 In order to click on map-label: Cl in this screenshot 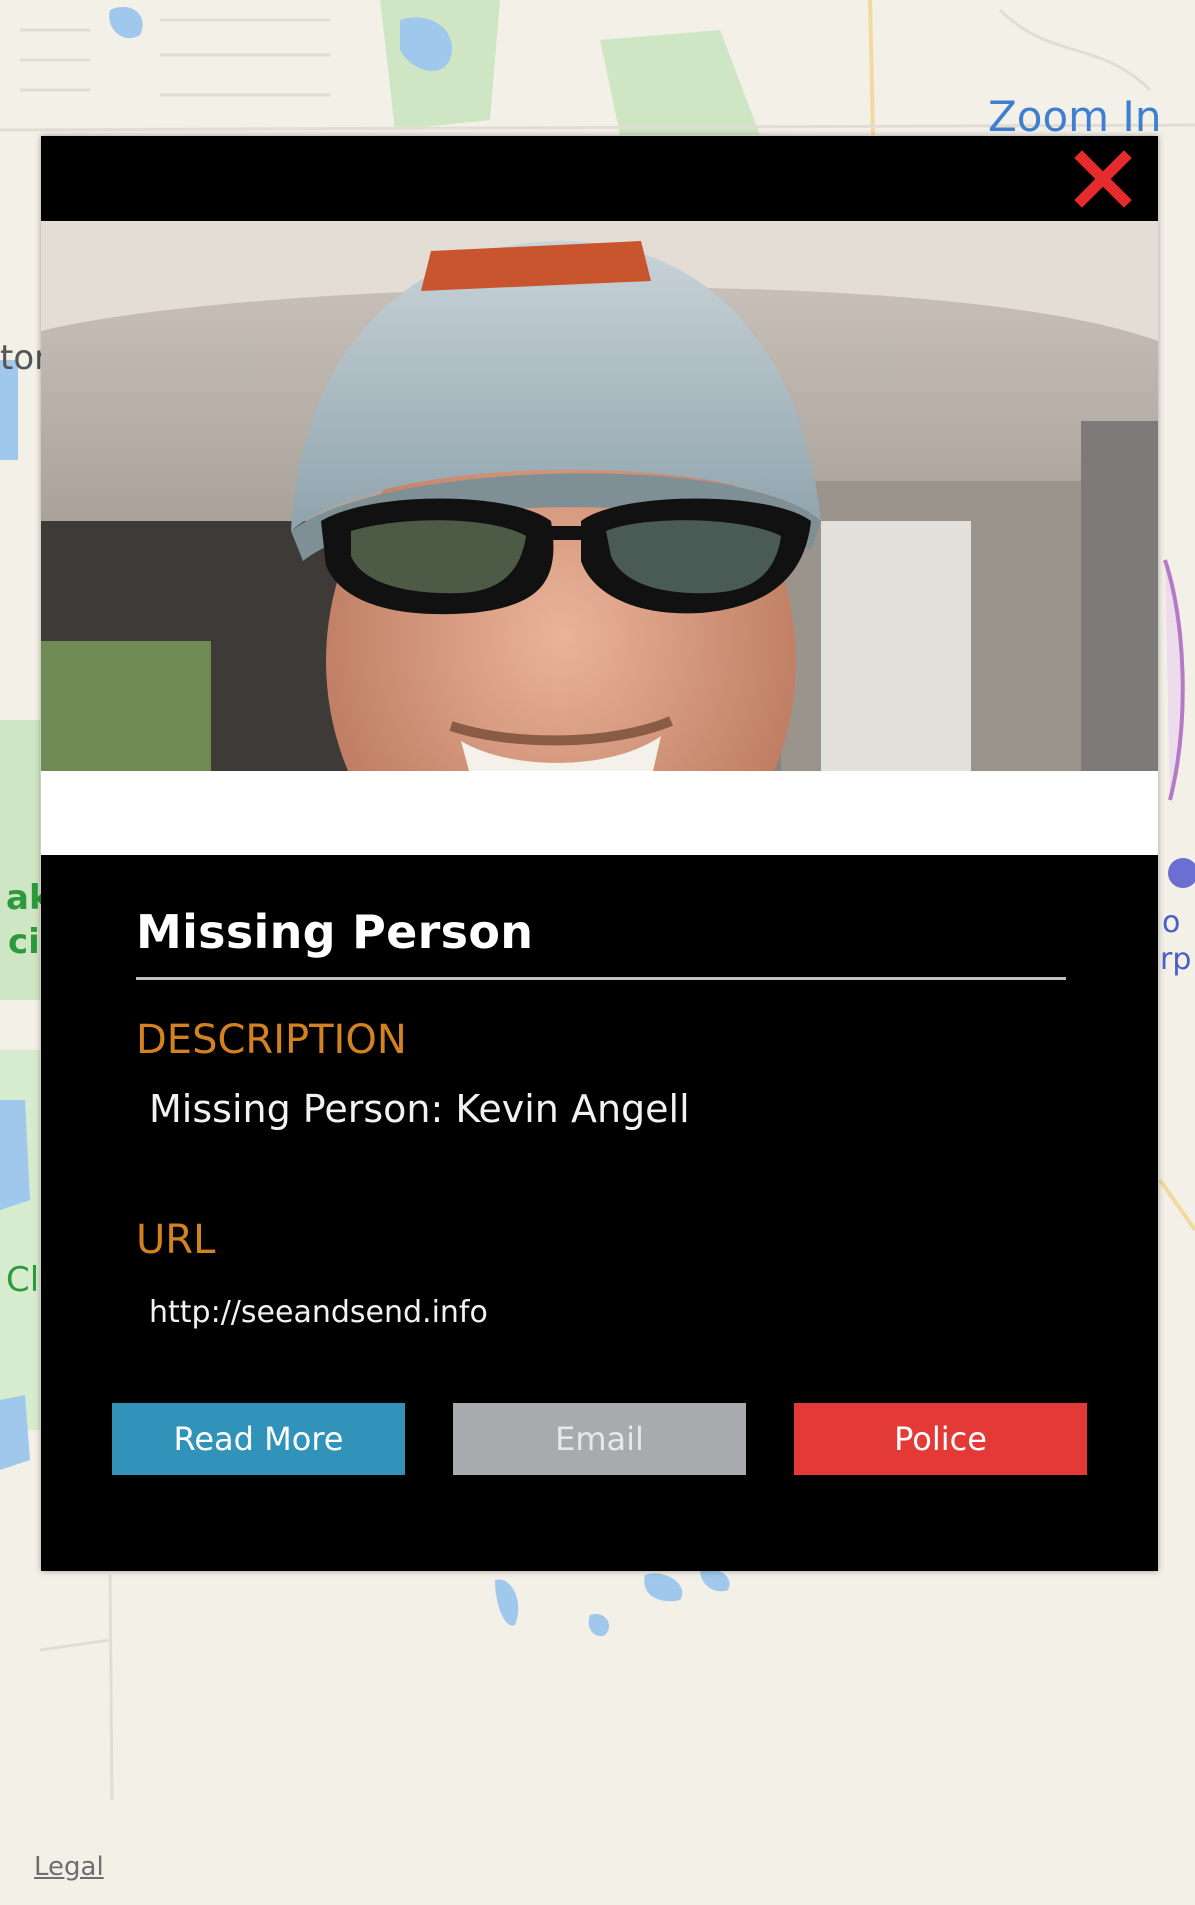, I will do `click(23, 1280)`.